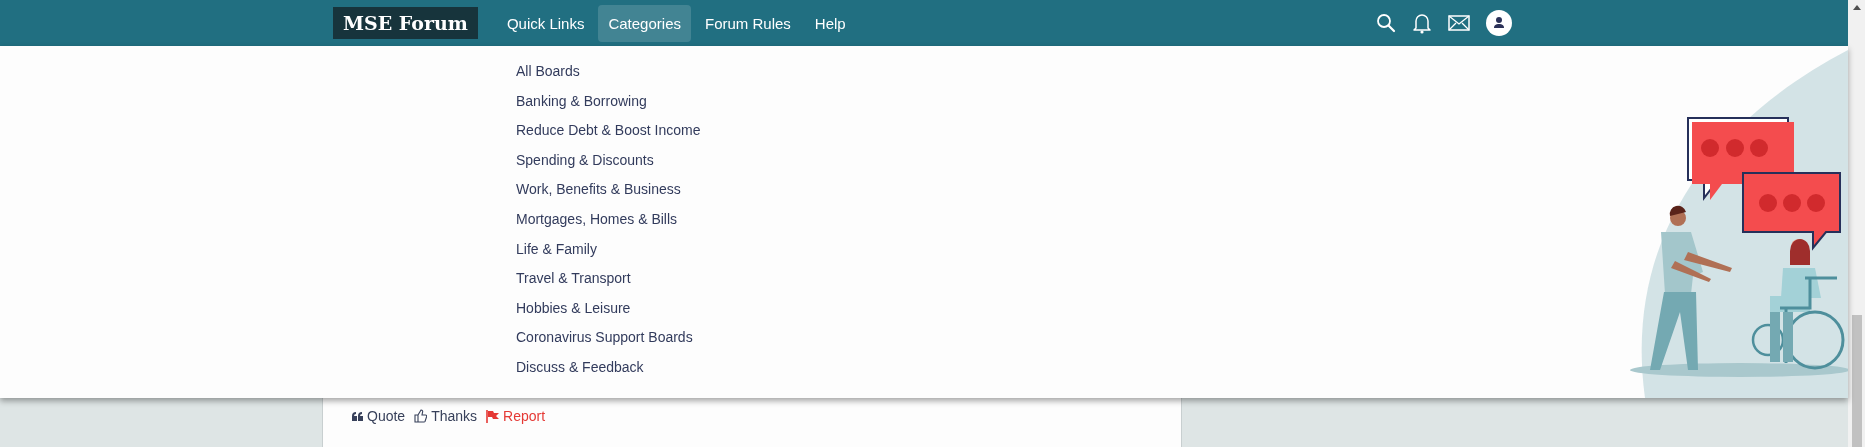 This screenshot has width=1865, height=447. I want to click on quote-icon, so click(357, 416).